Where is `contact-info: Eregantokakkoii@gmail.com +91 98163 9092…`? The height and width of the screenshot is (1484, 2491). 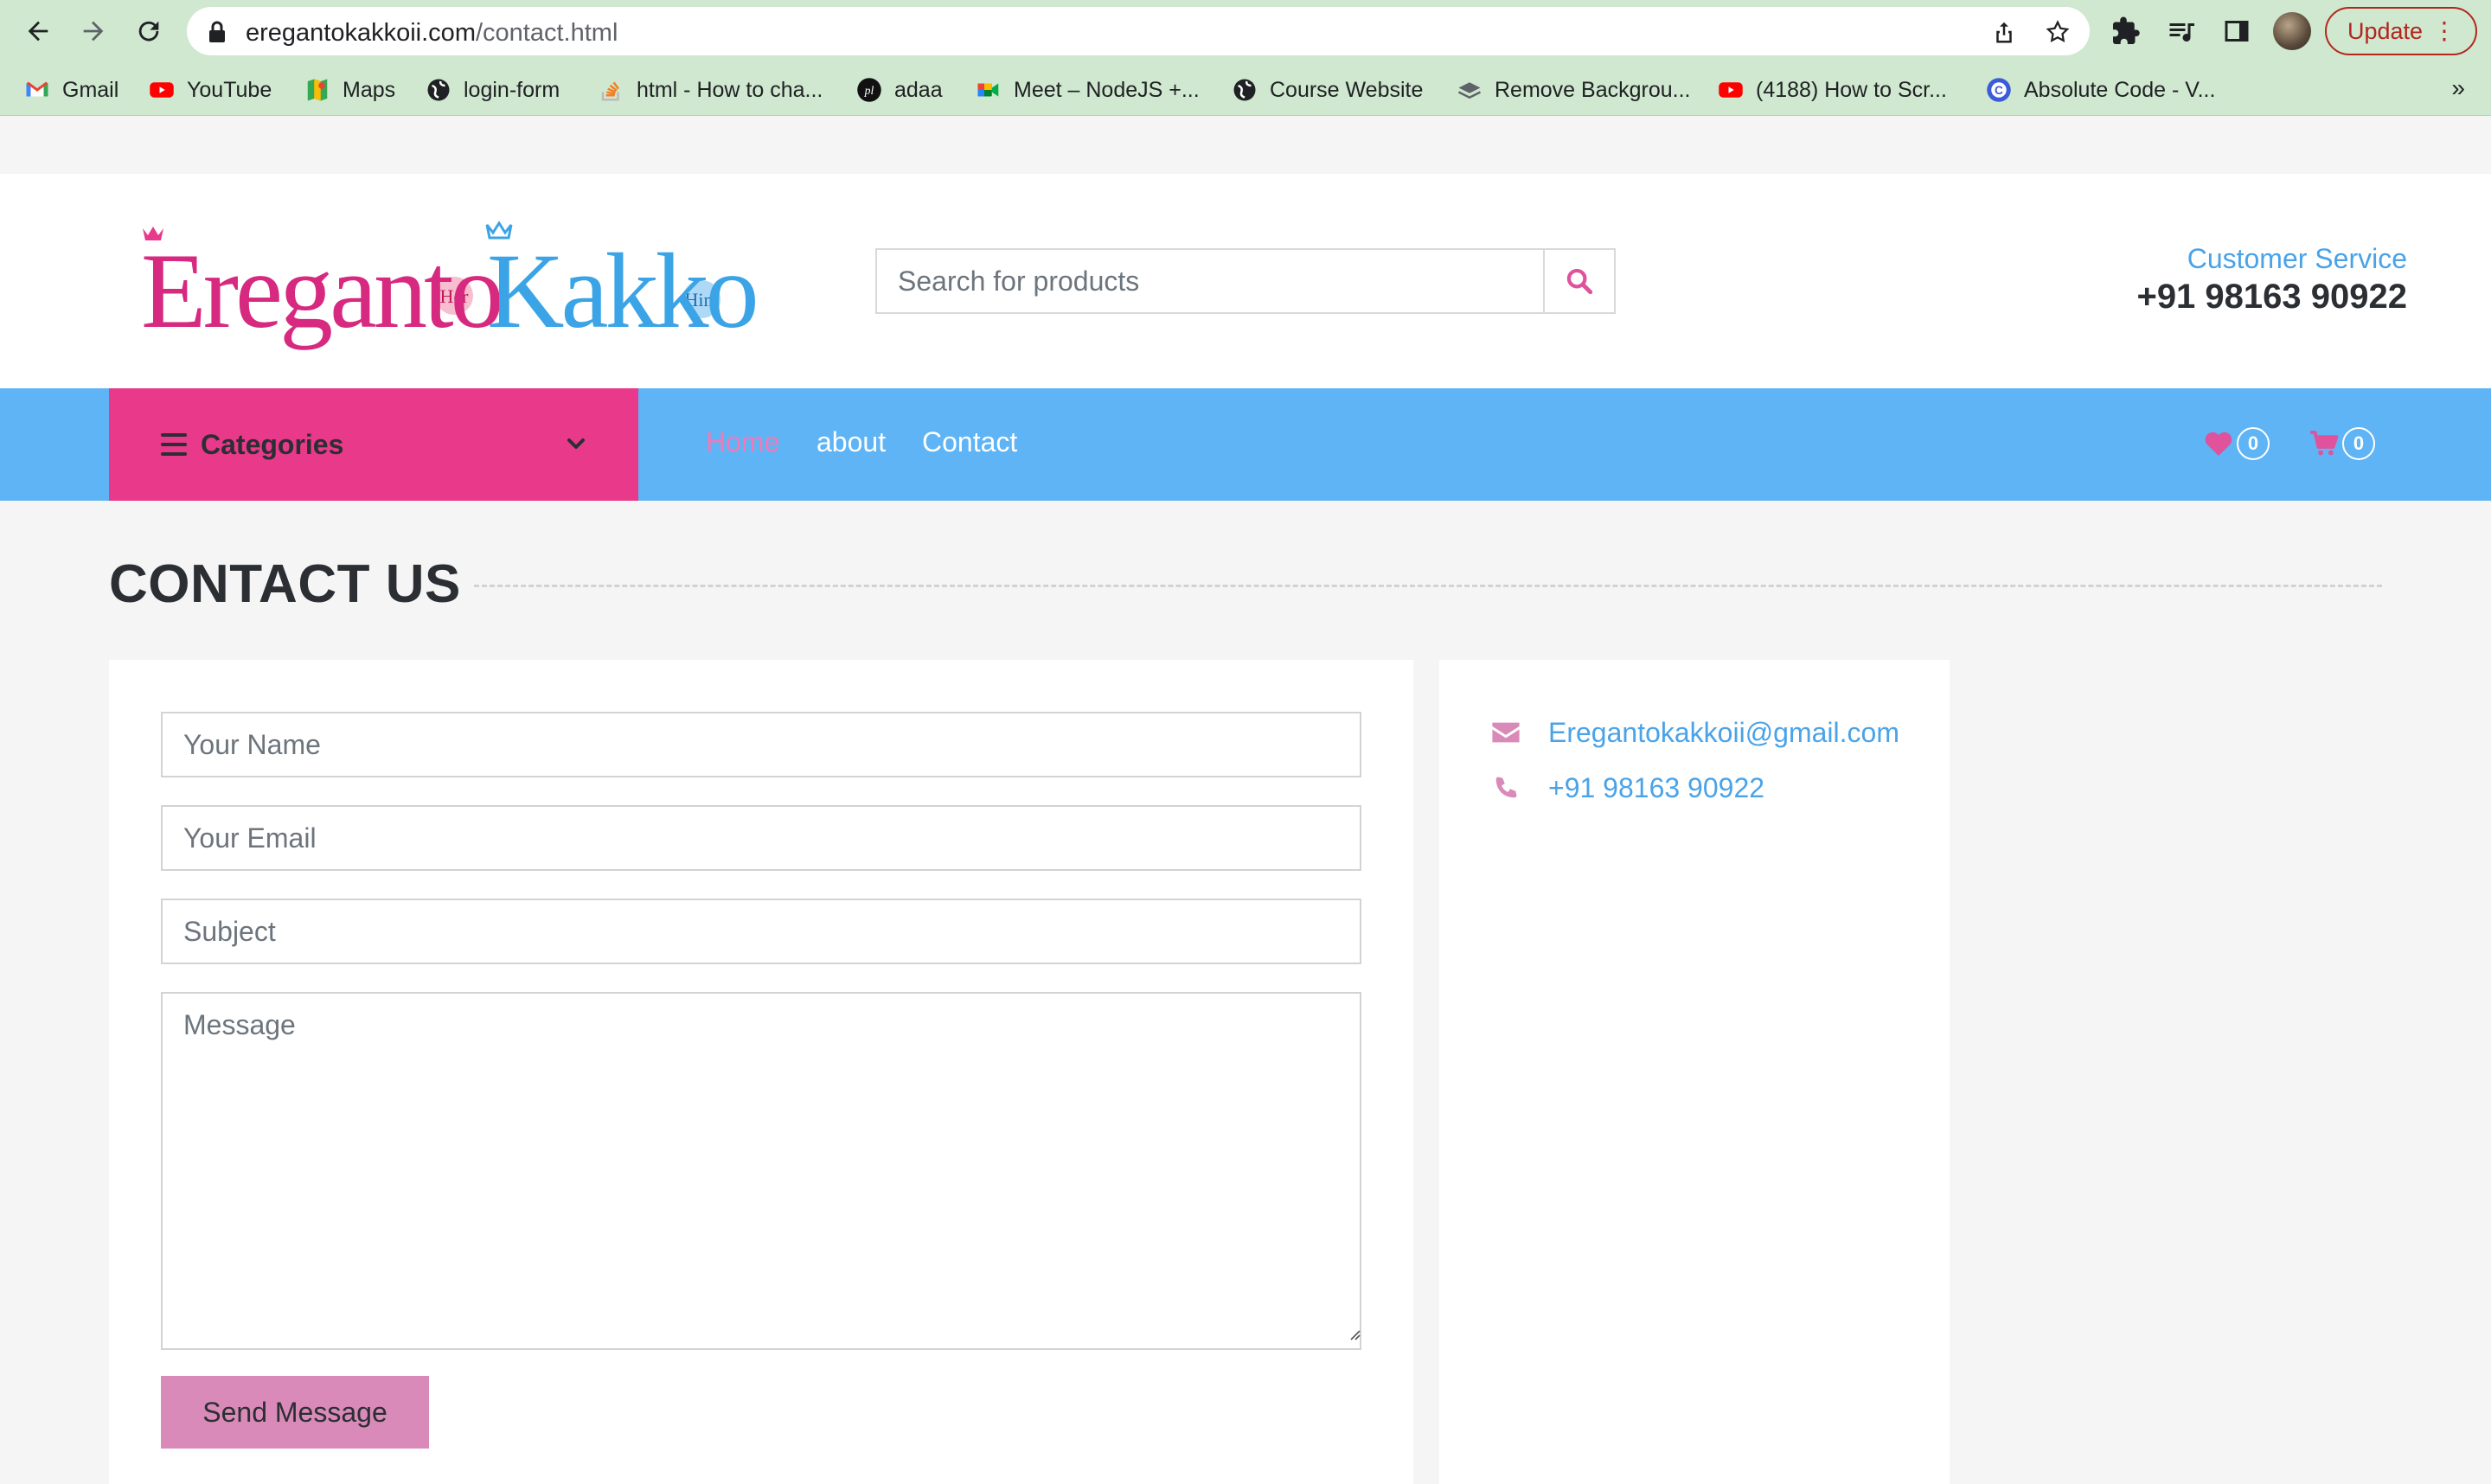
contact-info: Eregantokakkoii@gmail.com +91 98163 9092… is located at coordinates (1695, 1072).